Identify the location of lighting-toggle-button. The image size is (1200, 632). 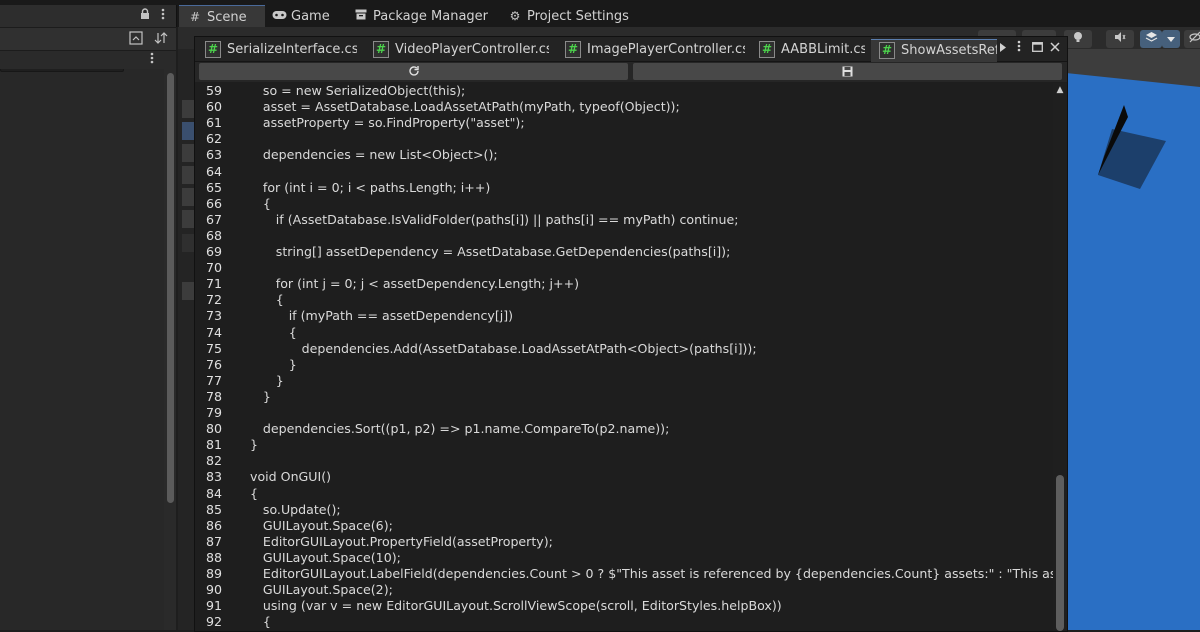
(1078, 39).